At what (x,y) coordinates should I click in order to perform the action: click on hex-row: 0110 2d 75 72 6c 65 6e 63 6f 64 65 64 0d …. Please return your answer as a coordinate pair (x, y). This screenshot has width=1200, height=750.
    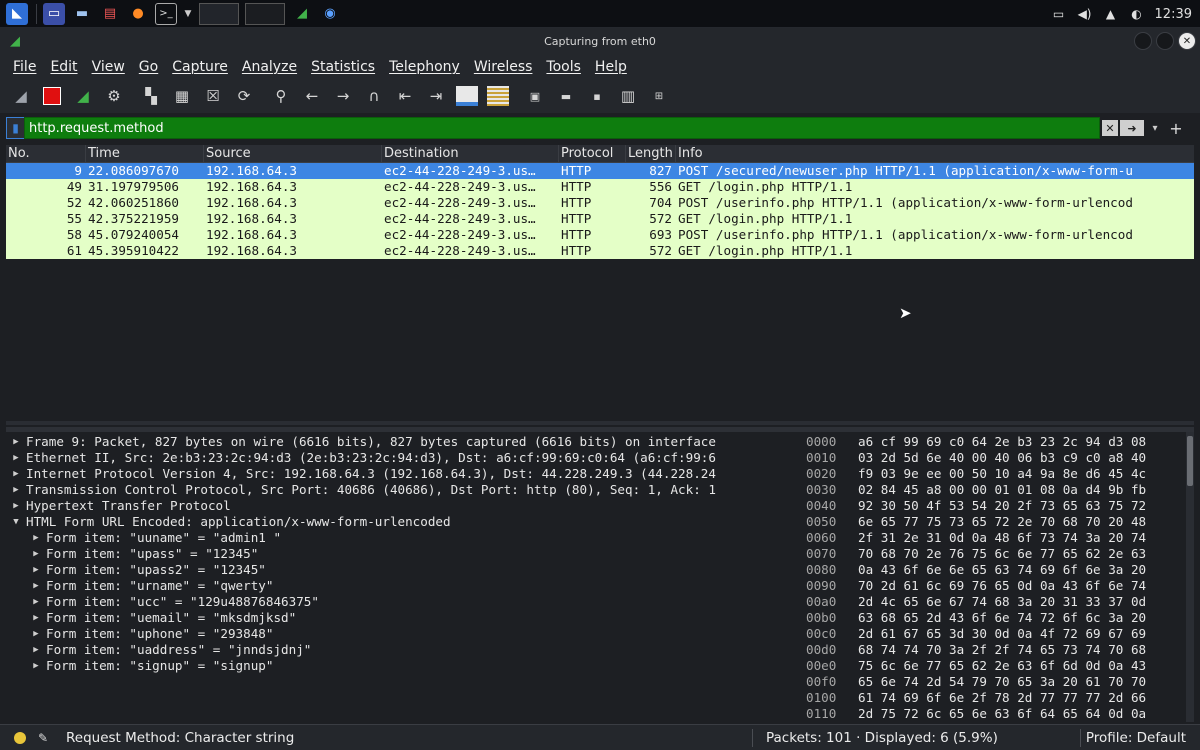
    Looking at the image, I should click on (997, 714).